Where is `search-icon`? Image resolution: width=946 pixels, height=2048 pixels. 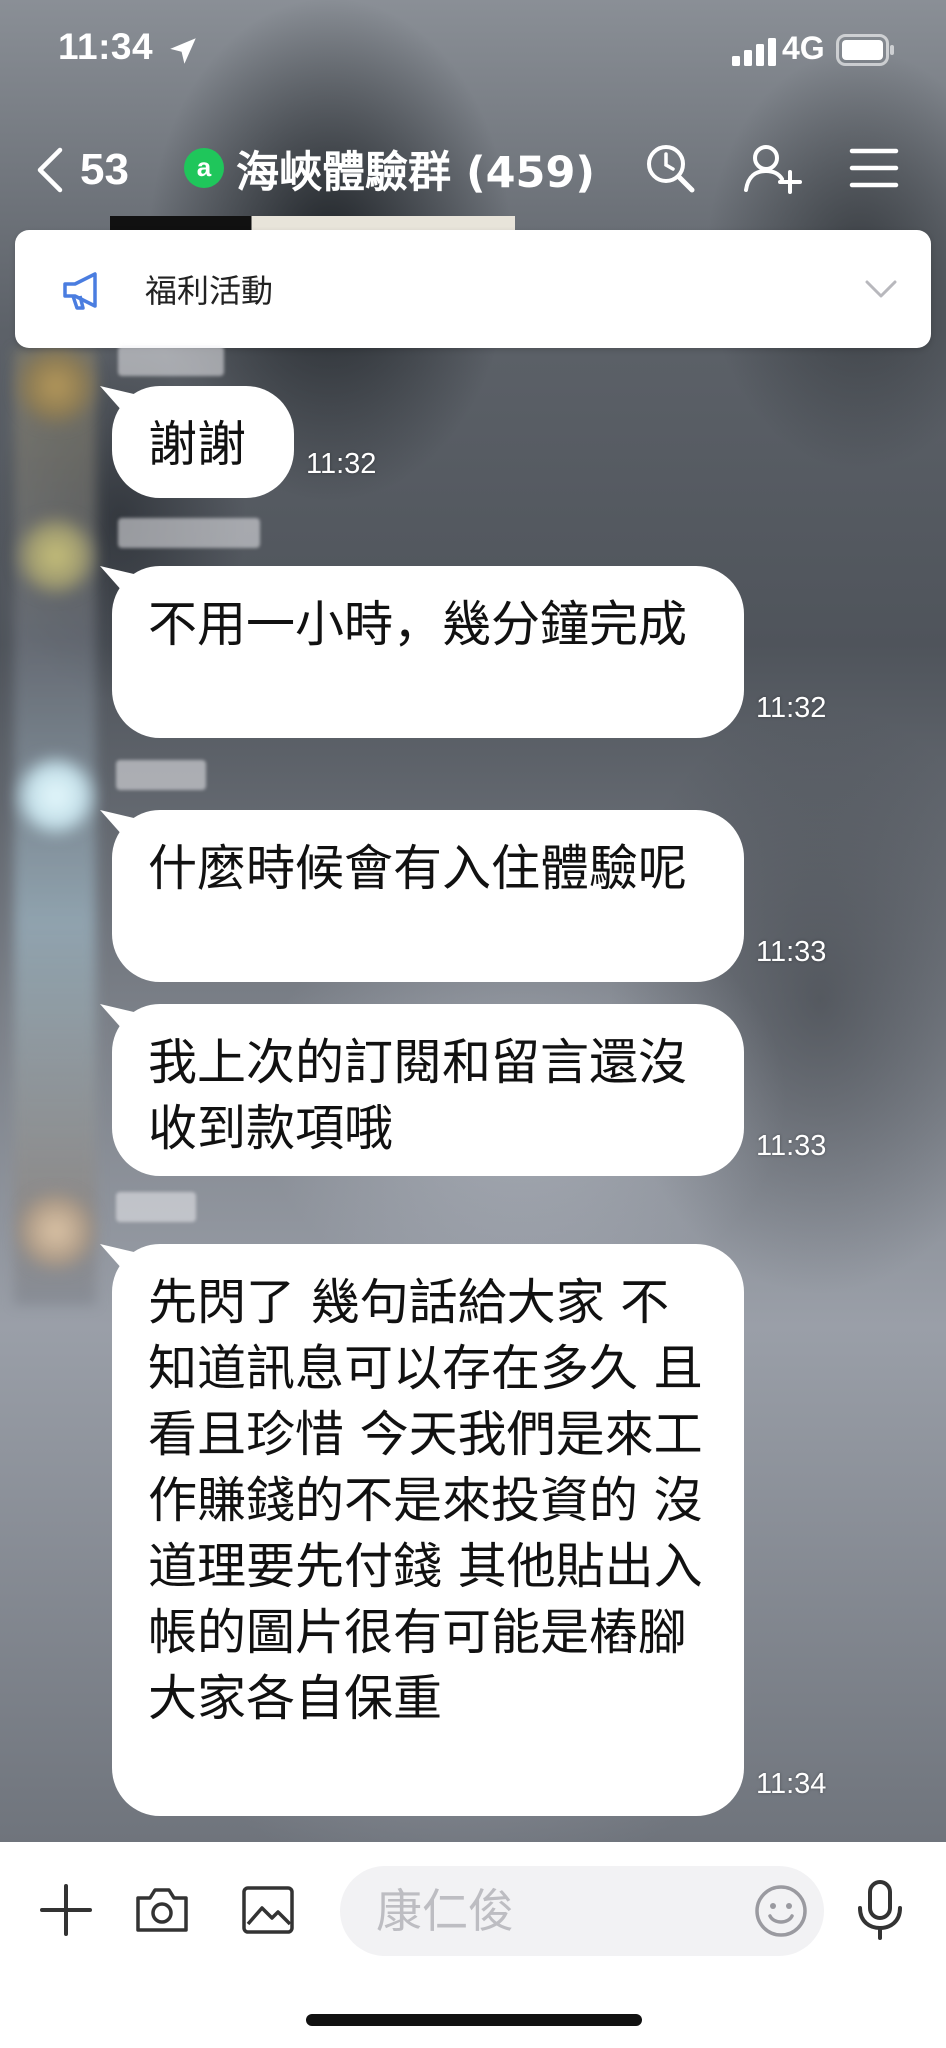
search-icon is located at coordinates (670, 168).